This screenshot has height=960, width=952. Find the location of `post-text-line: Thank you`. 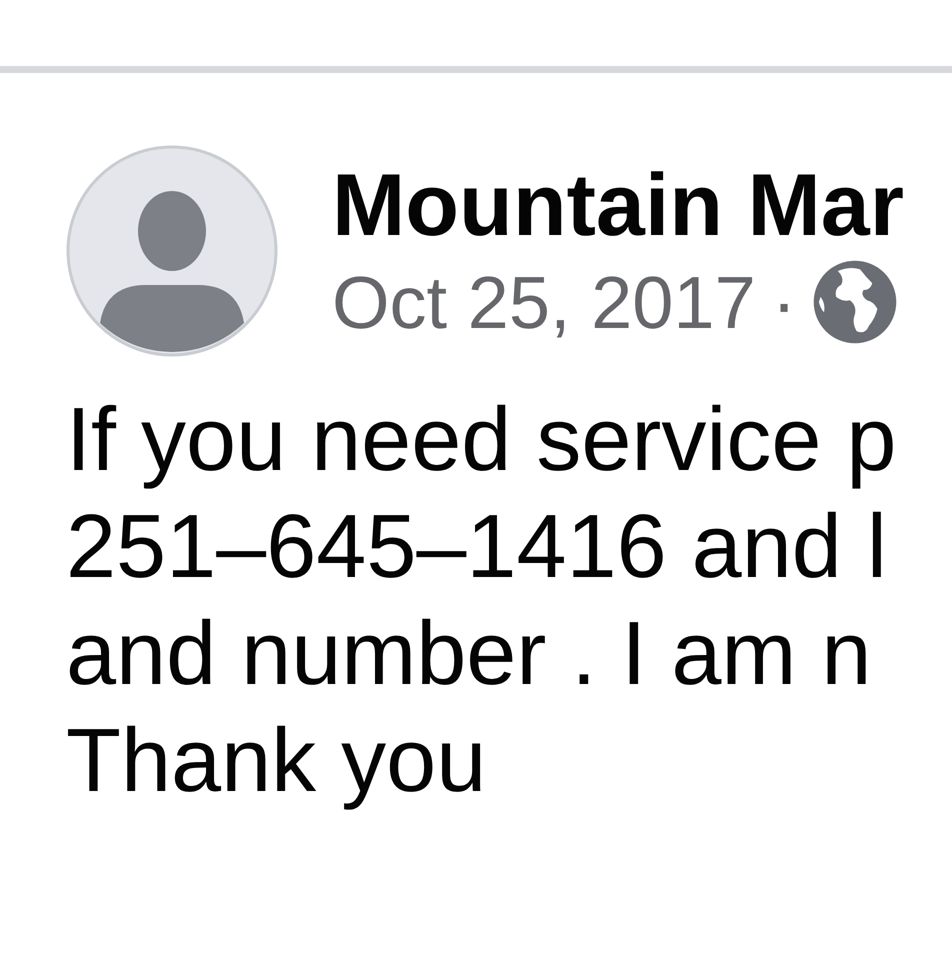

post-text-line: Thank you is located at coordinates (276, 761).